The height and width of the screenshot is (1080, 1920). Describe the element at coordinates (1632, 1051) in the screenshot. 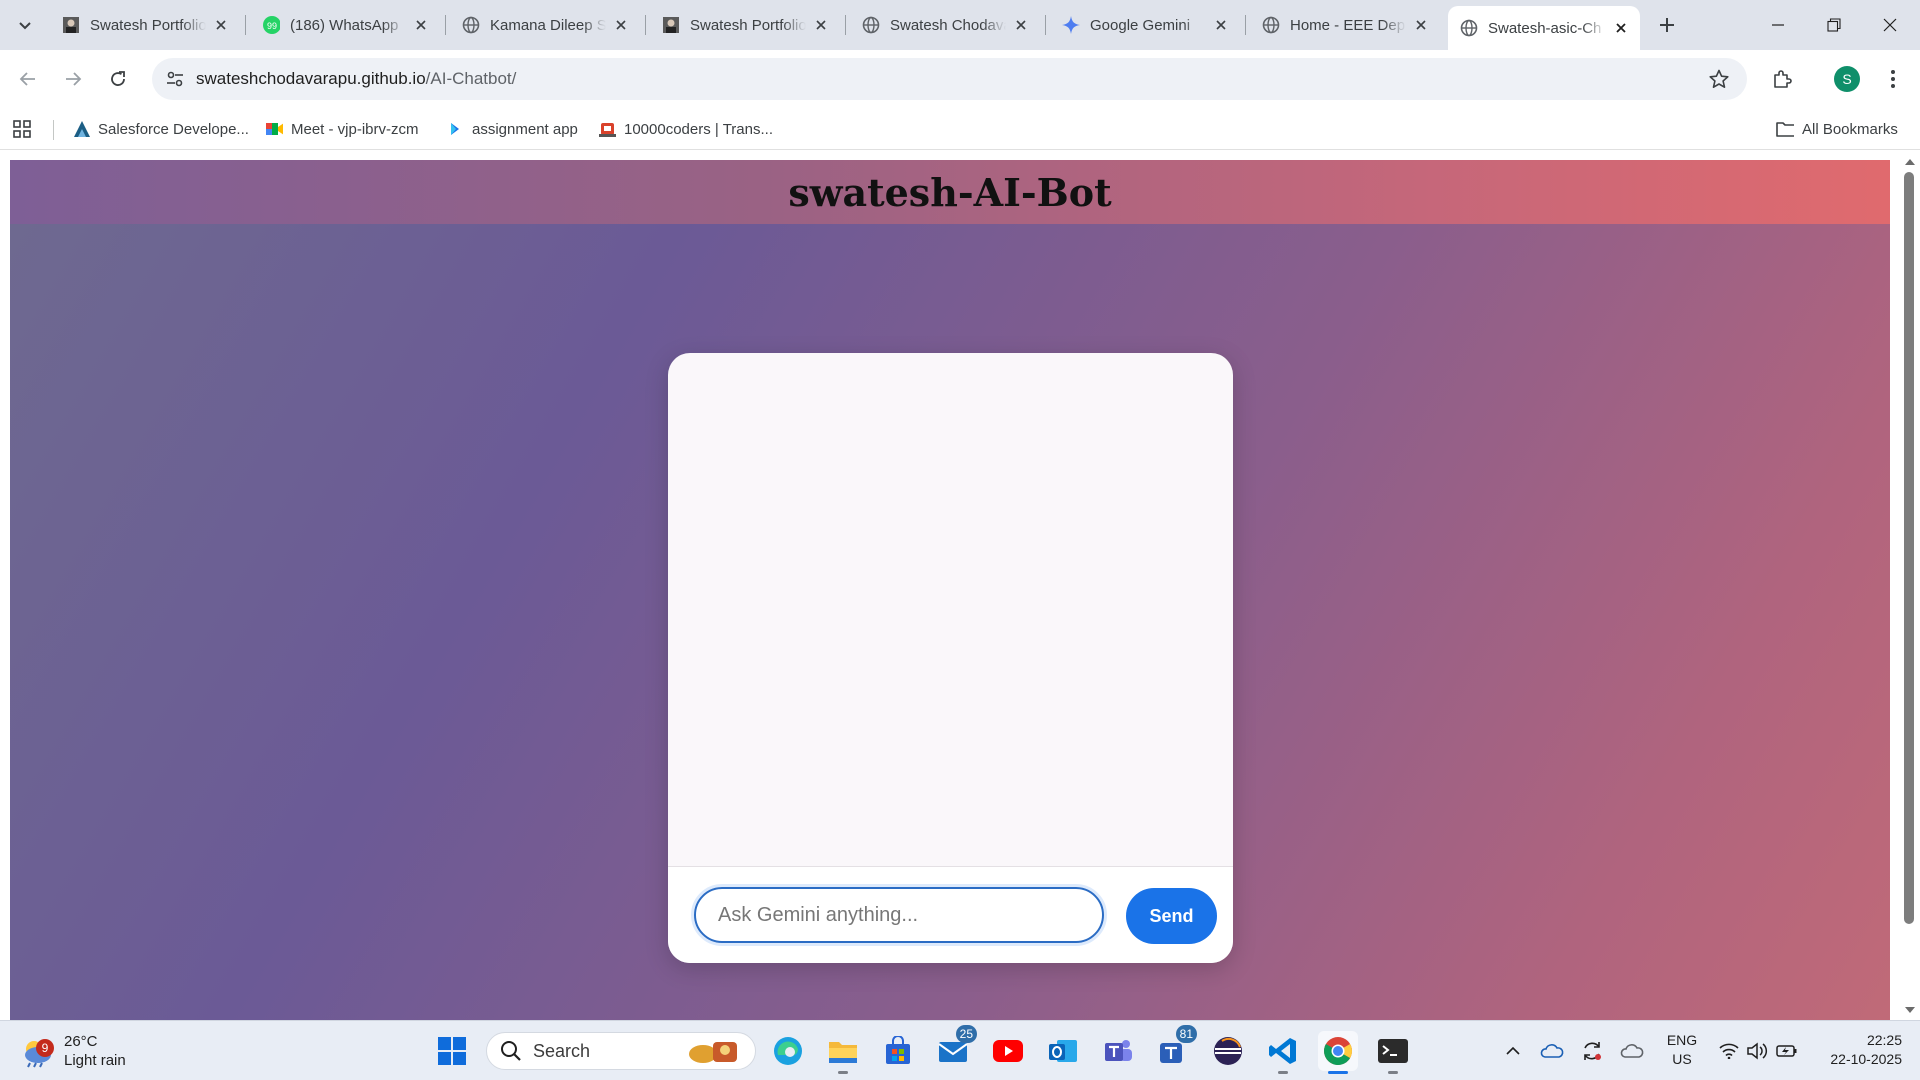

I see `tray-cloud` at that location.